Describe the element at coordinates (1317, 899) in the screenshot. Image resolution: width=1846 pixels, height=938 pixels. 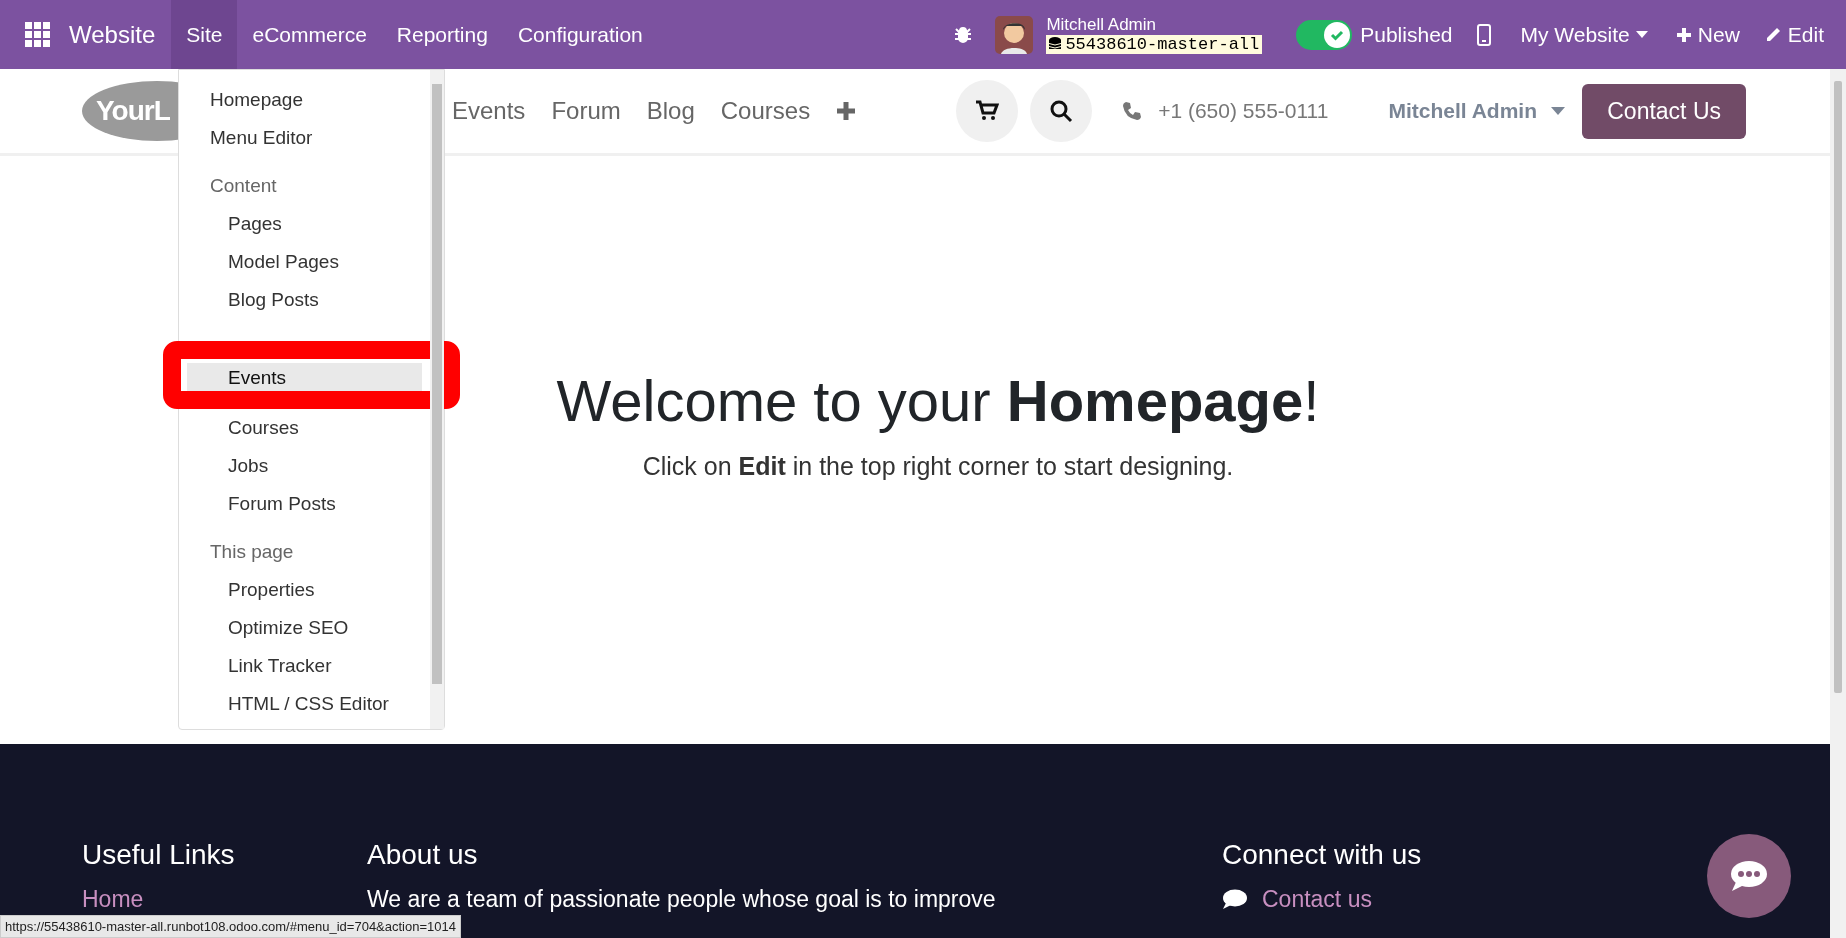
I see `footer-link: Contact us` at that location.